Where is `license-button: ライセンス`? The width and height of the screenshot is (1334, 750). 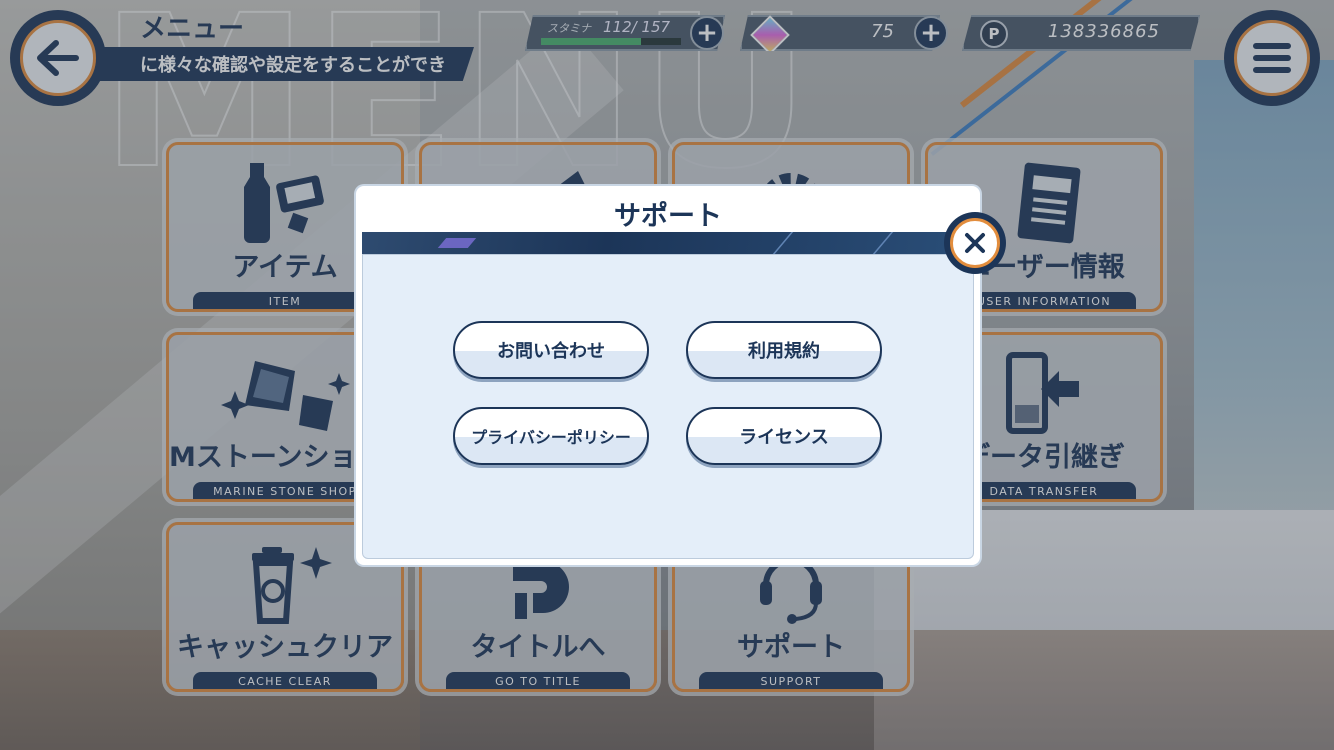
license-button: ライセンス is located at coordinates (784, 436).